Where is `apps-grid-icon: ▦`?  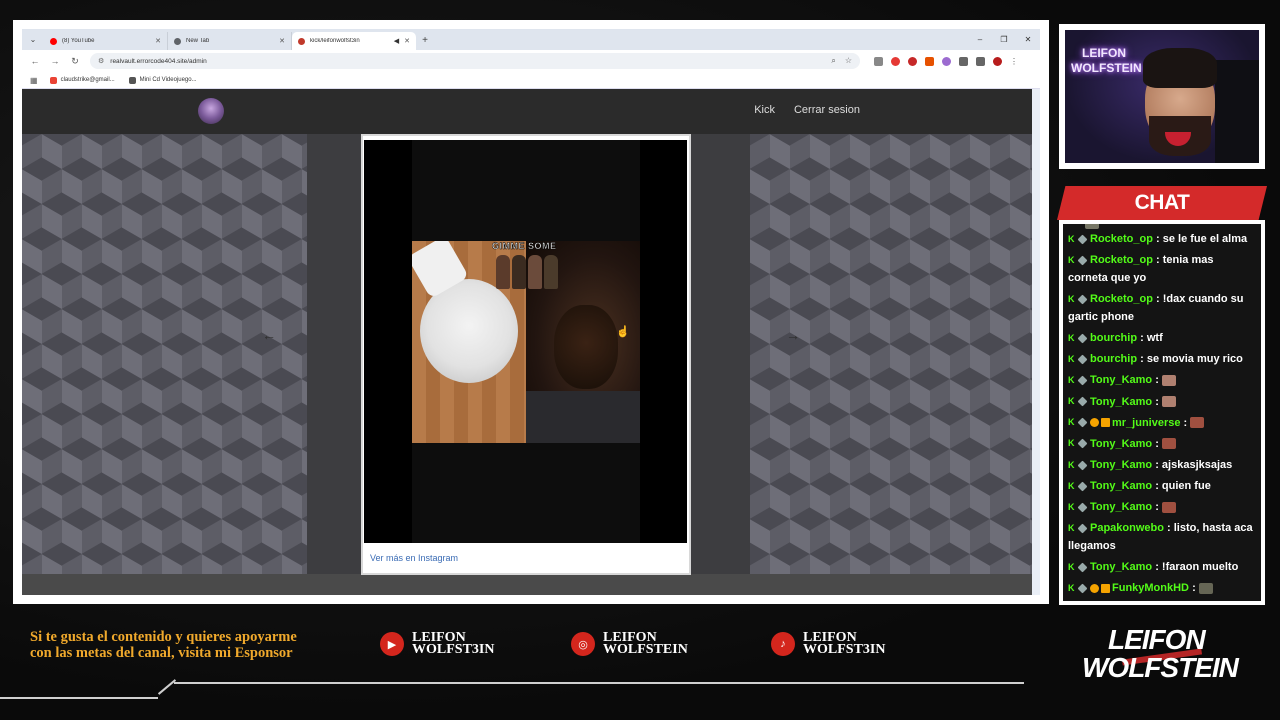
apps-grid-icon: ▦ is located at coordinates (34, 80).